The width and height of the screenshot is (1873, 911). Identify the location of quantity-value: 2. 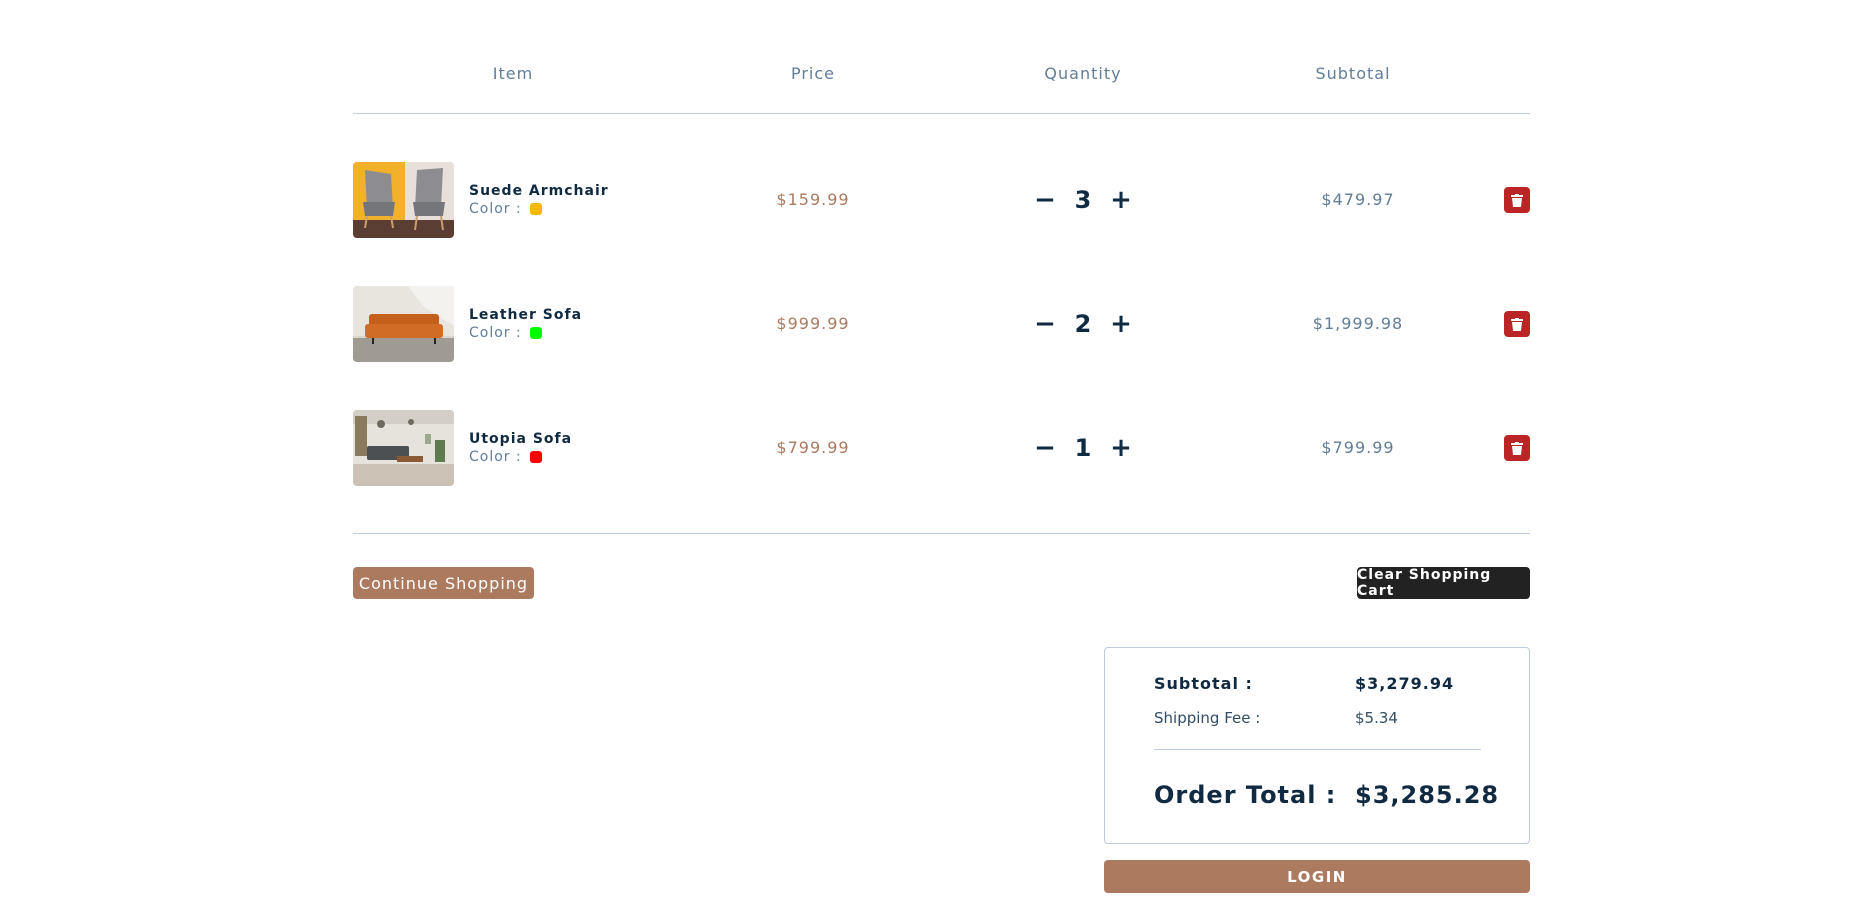
(1083, 324).